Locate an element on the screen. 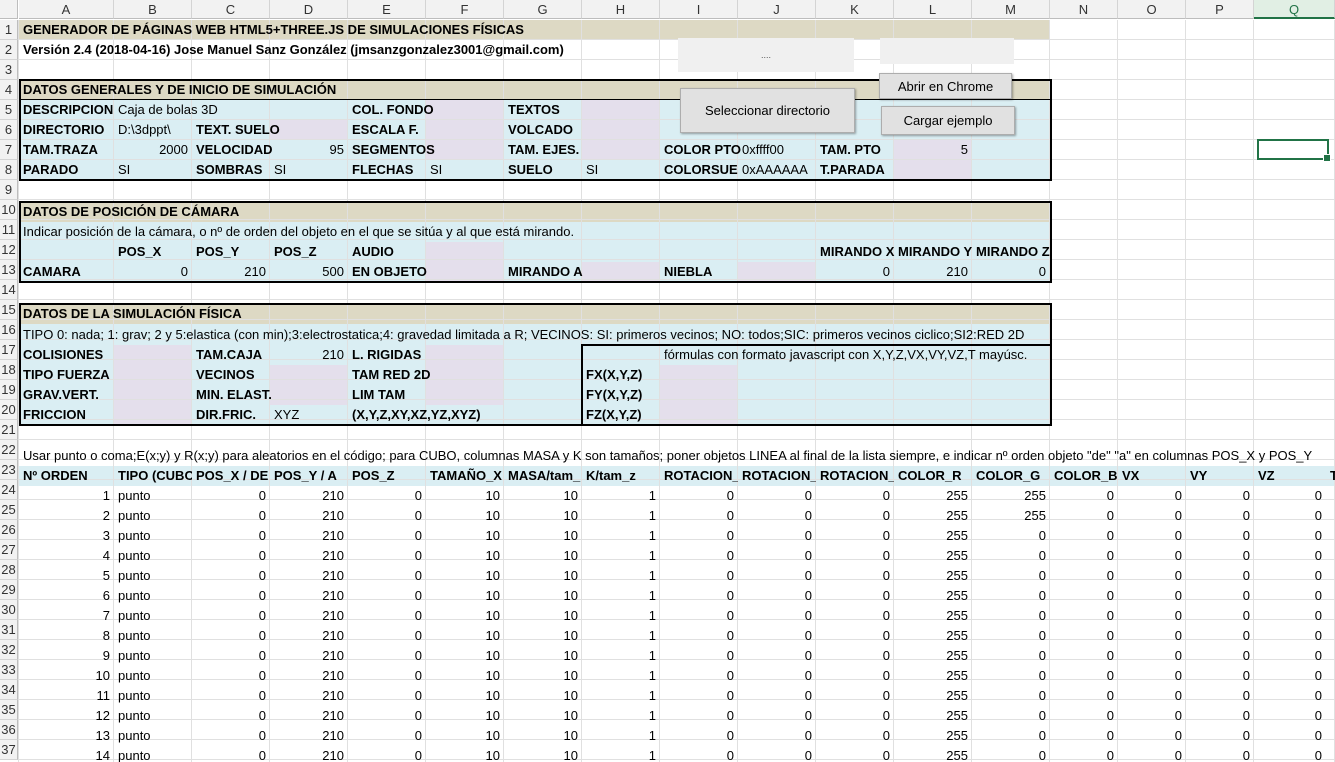 The image size is (1335, 762). table-header-cell: COLOR_B is located at coordinates (1084, 476).